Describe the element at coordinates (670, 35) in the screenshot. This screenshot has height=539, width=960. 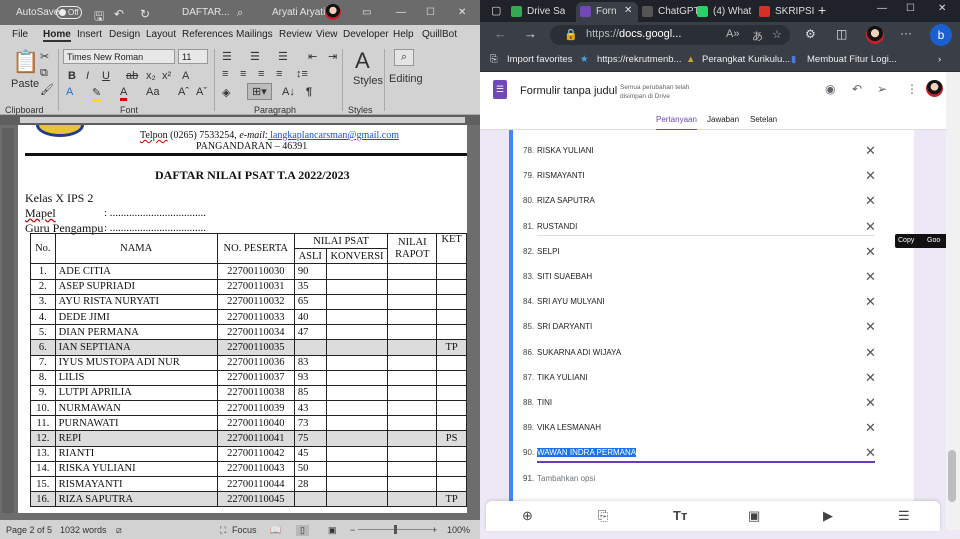
I see `address-bar: 🔒 https://docs.googl... A» あ ☆` at that location.